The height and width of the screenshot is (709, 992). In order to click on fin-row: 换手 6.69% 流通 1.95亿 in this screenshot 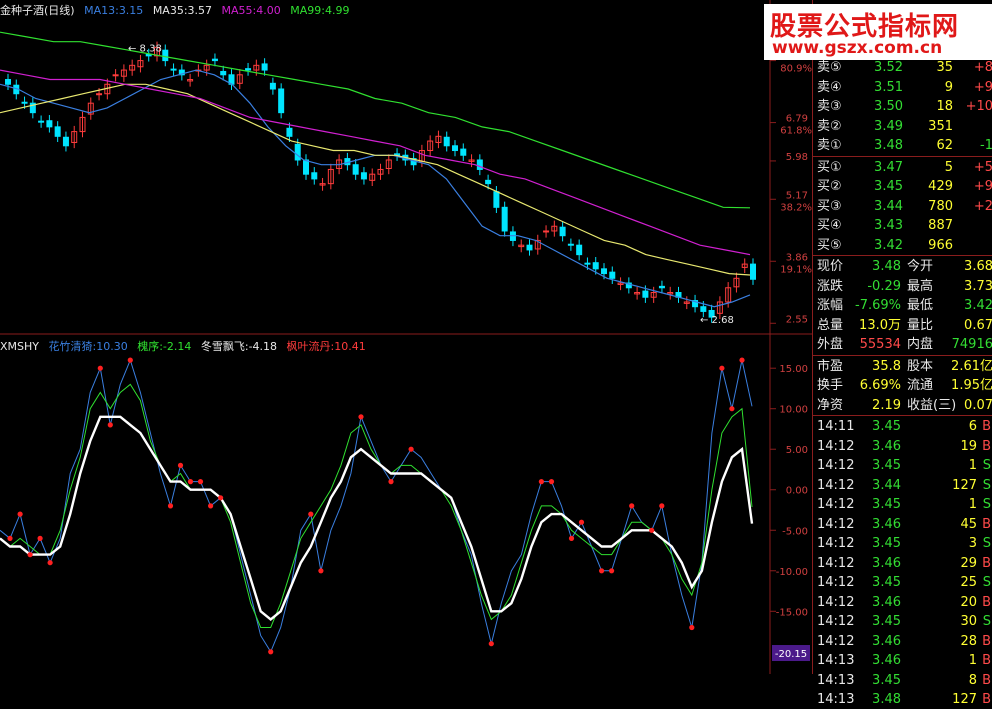, I will do `click(902, 385)`.